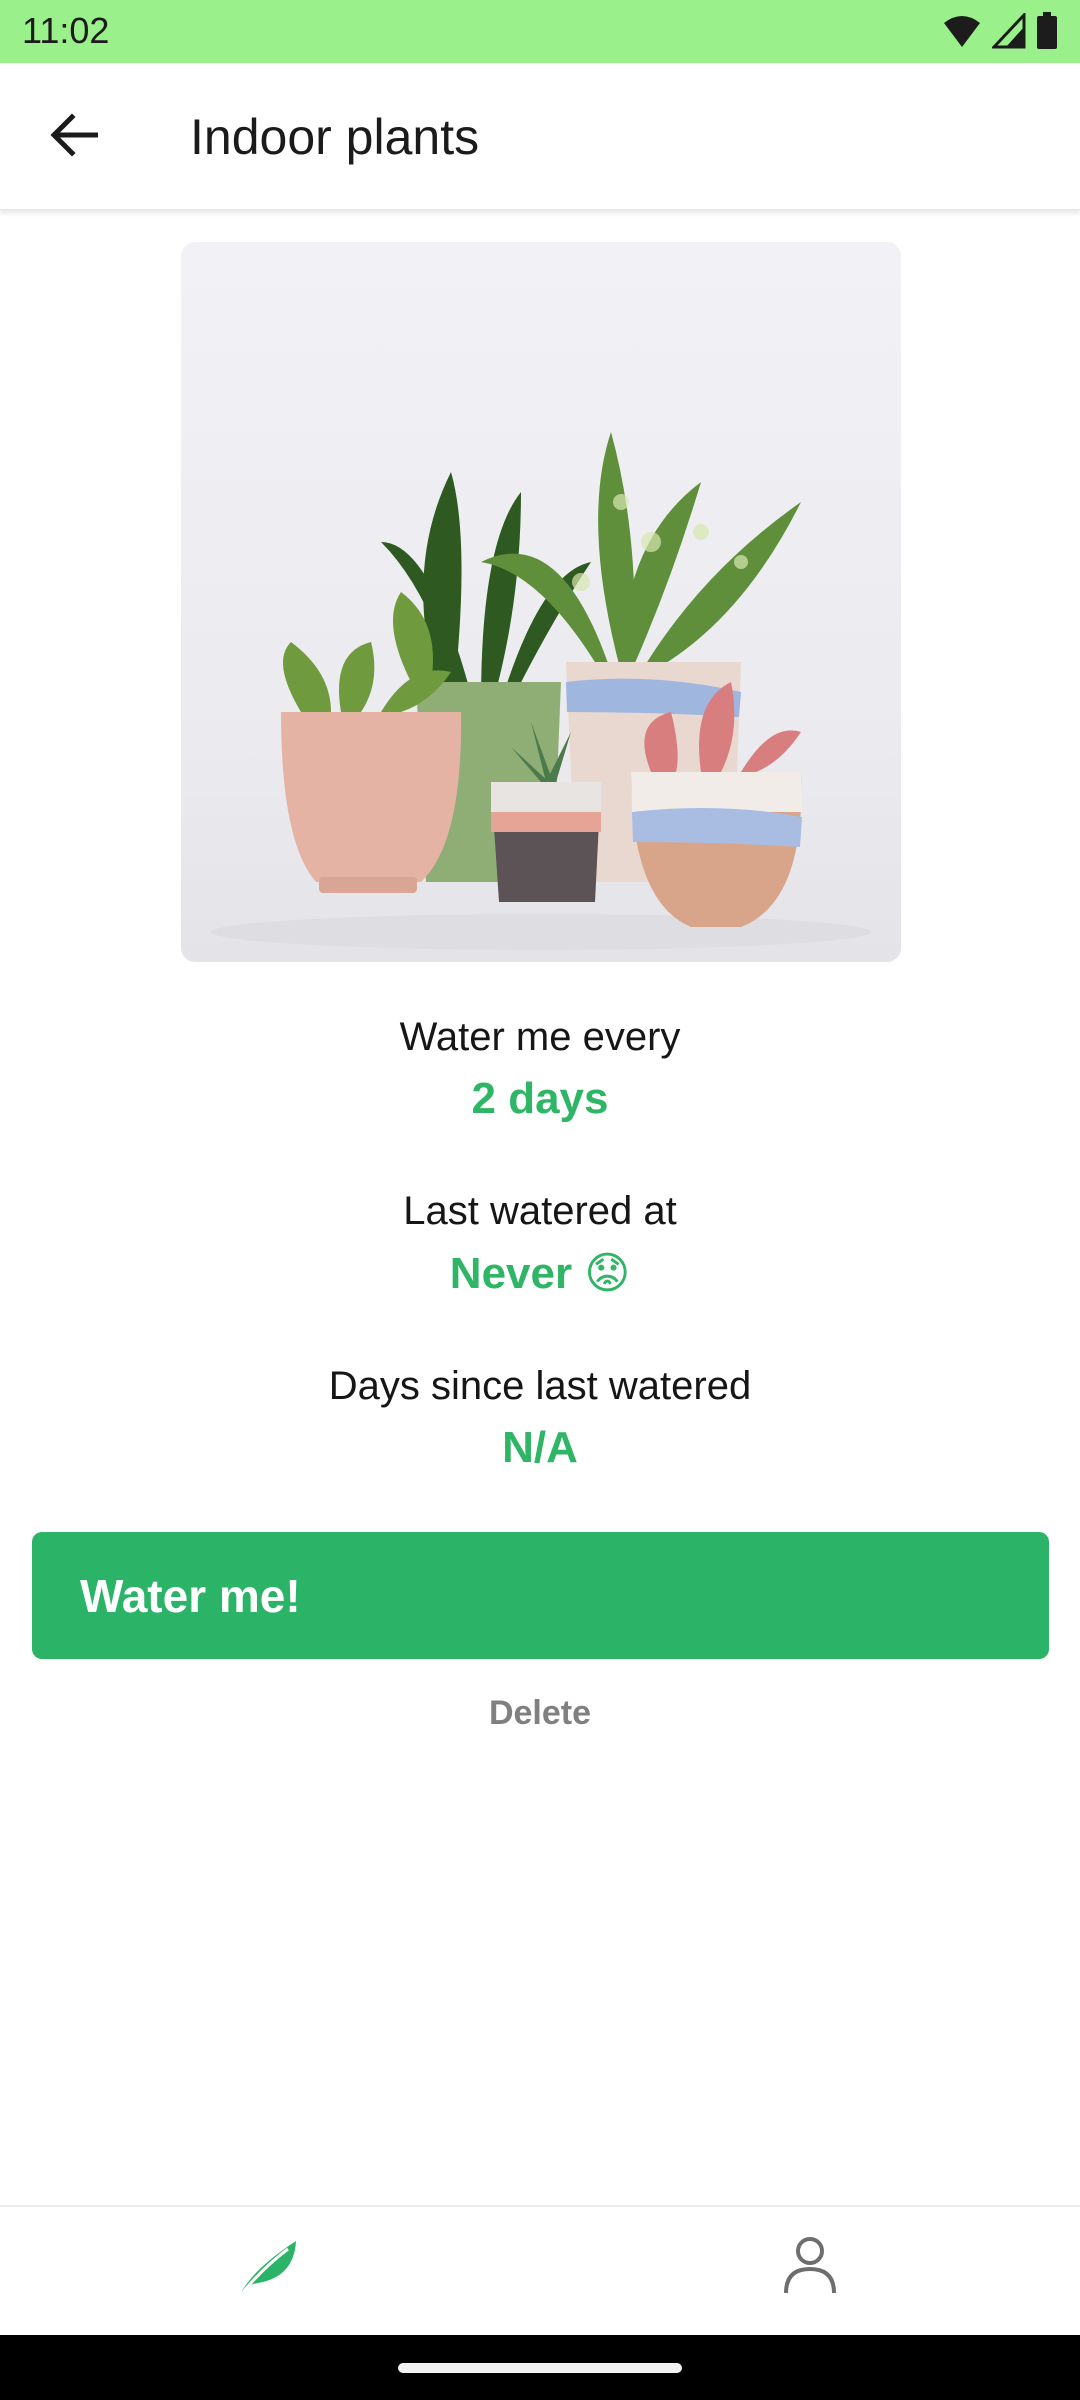 Image resolution: width=1080 pixels, height=2400 pixels. Describe the element at coordinates (540, 1098) in the screenshot. I see `water-frequency-value: 2 days` at that location.